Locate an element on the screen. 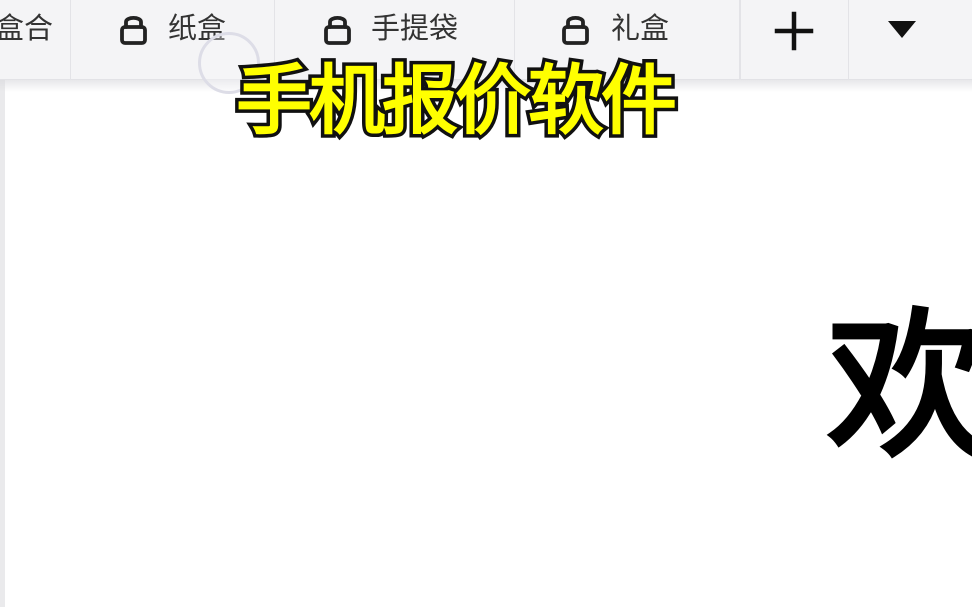 The image size is (972, 607). add-tab-button is located at coordinates (794, 40).